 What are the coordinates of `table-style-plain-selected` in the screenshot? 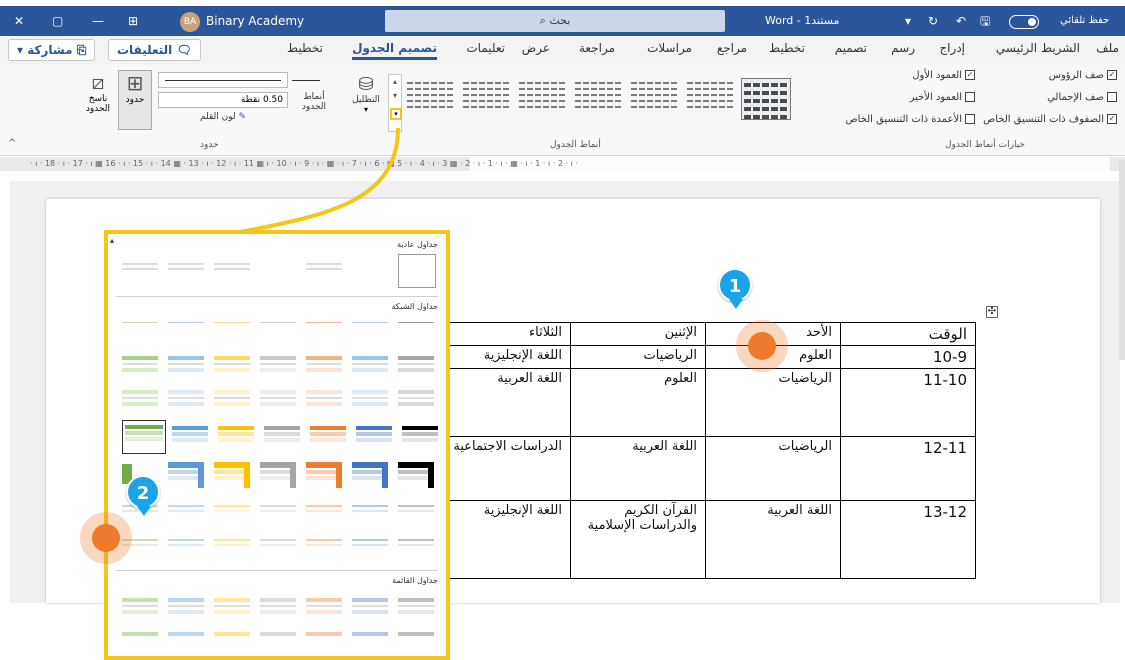 It's located at (417, 271).